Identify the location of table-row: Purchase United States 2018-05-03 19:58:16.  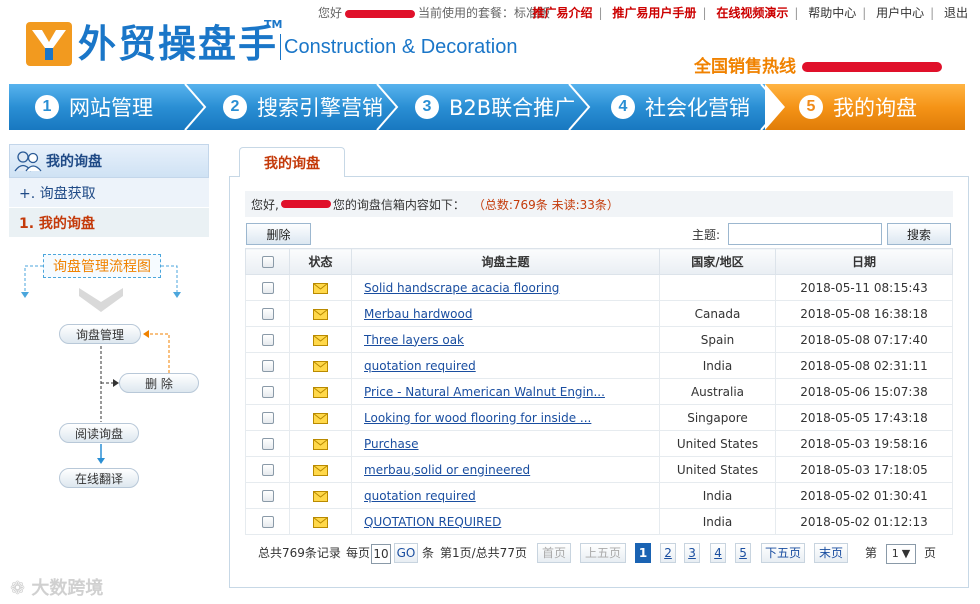
(599, 443).